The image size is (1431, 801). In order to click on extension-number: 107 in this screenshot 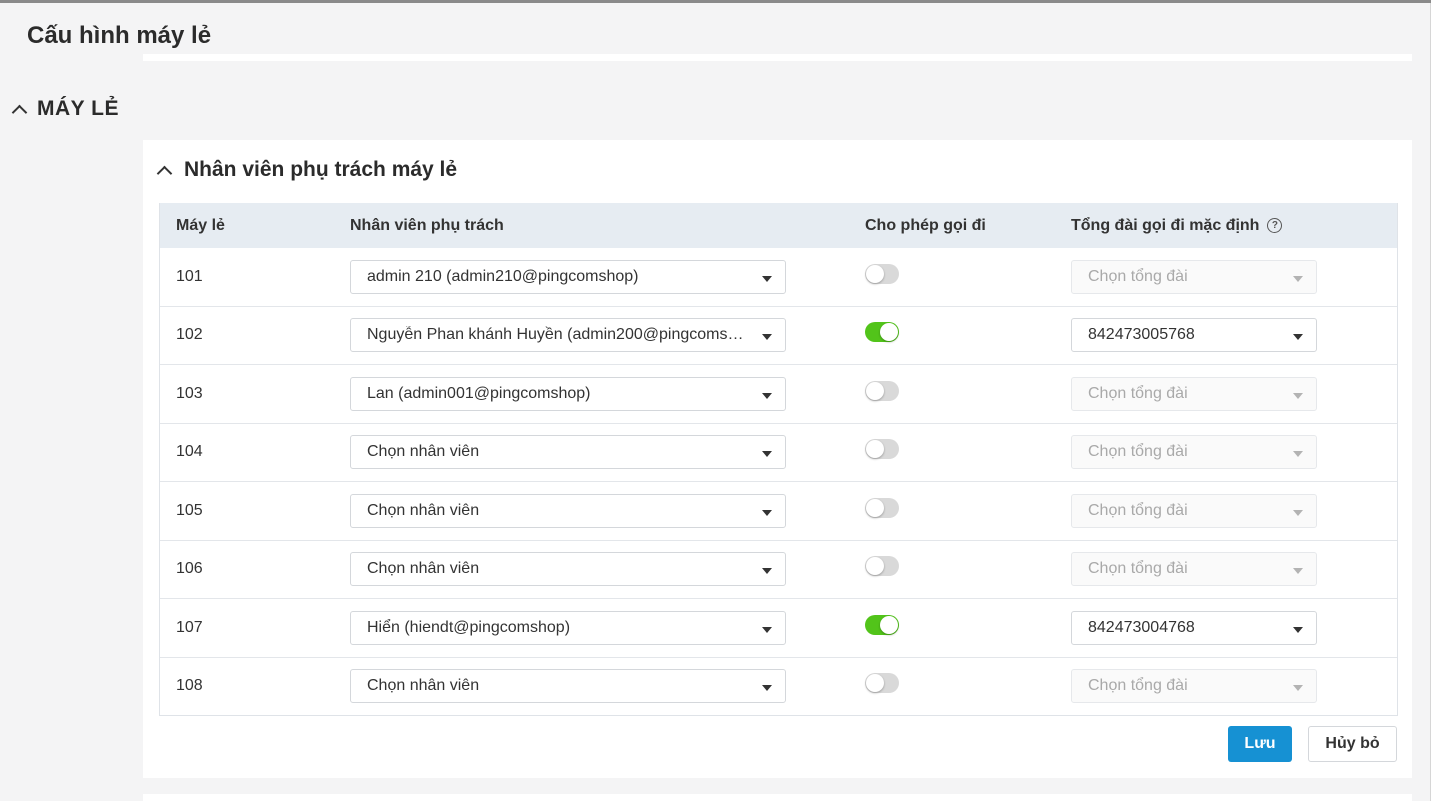, I will do `click(189, 627)`.